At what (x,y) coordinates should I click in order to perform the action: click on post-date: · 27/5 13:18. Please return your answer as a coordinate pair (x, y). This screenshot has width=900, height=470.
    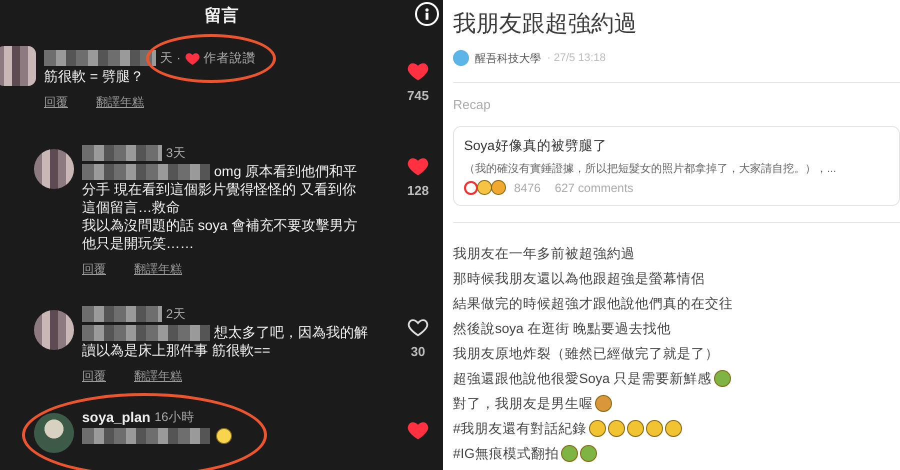
    Looking at the image, I should click on (576, 58).